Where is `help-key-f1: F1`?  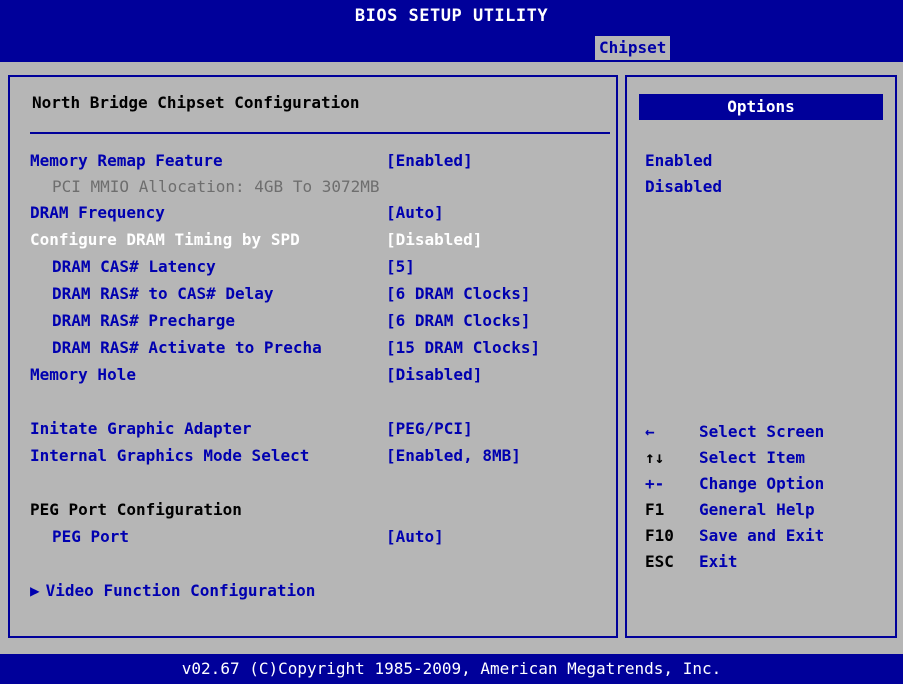
help-key-f1: F1 is located at coordinates (655, 509).